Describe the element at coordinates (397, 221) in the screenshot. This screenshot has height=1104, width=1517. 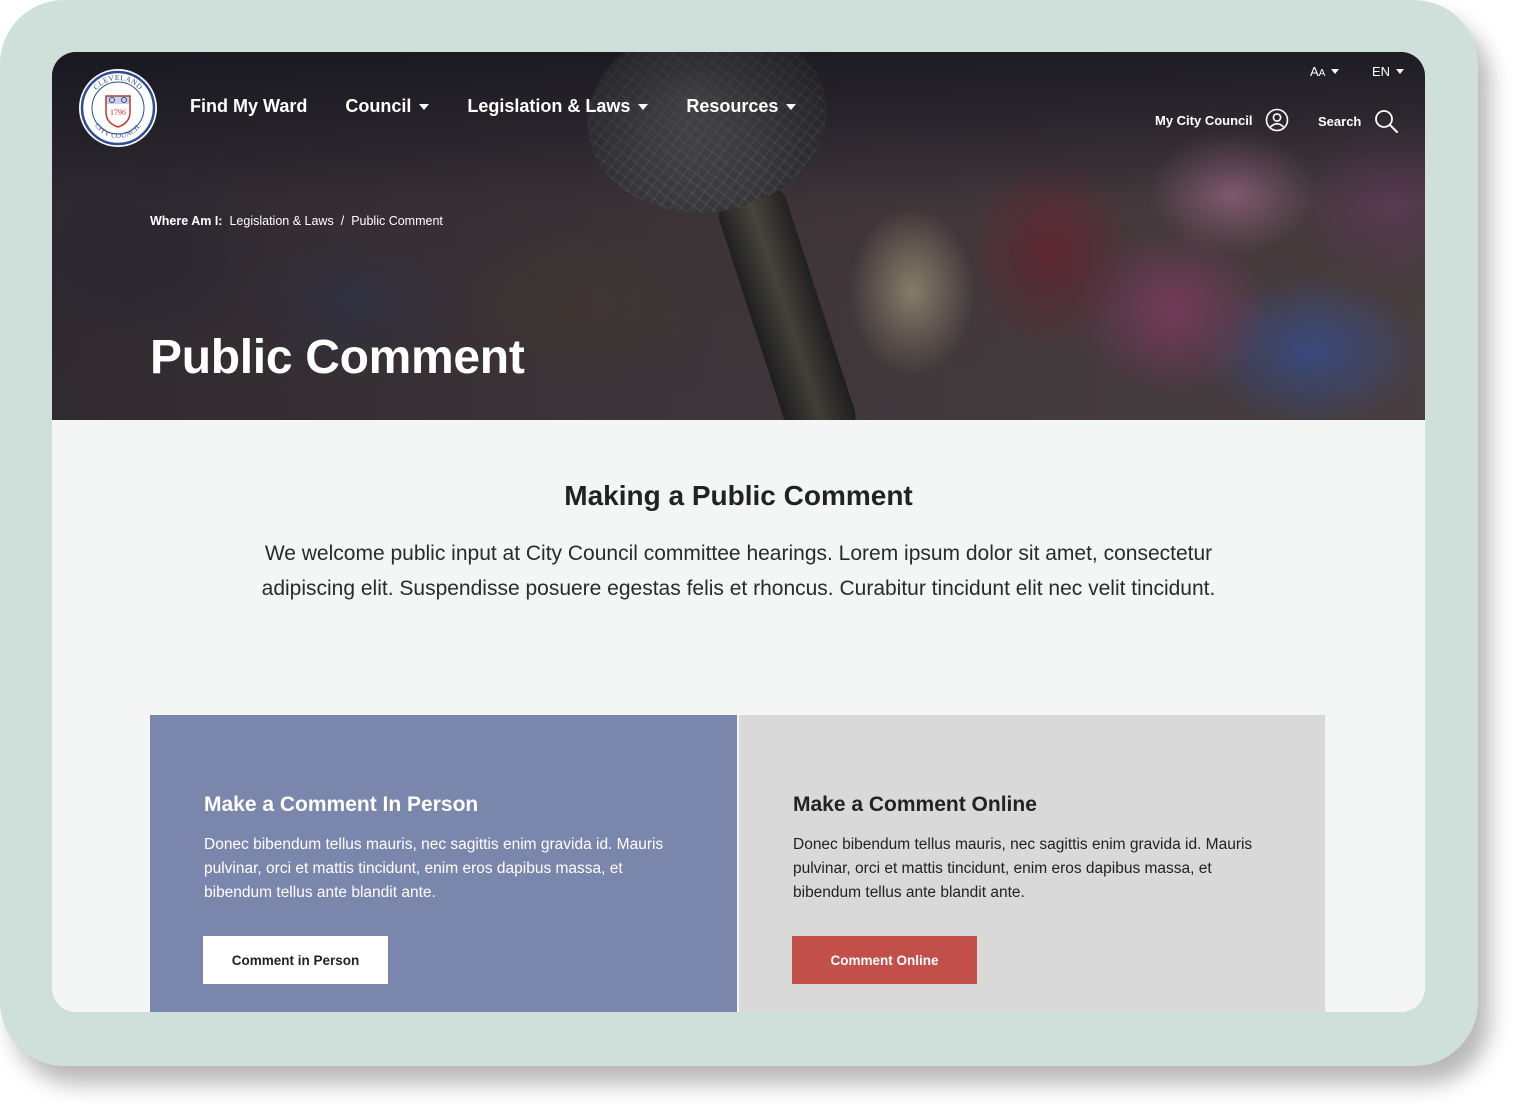
I see `breadcrumb-current: Public Comment` at that location.